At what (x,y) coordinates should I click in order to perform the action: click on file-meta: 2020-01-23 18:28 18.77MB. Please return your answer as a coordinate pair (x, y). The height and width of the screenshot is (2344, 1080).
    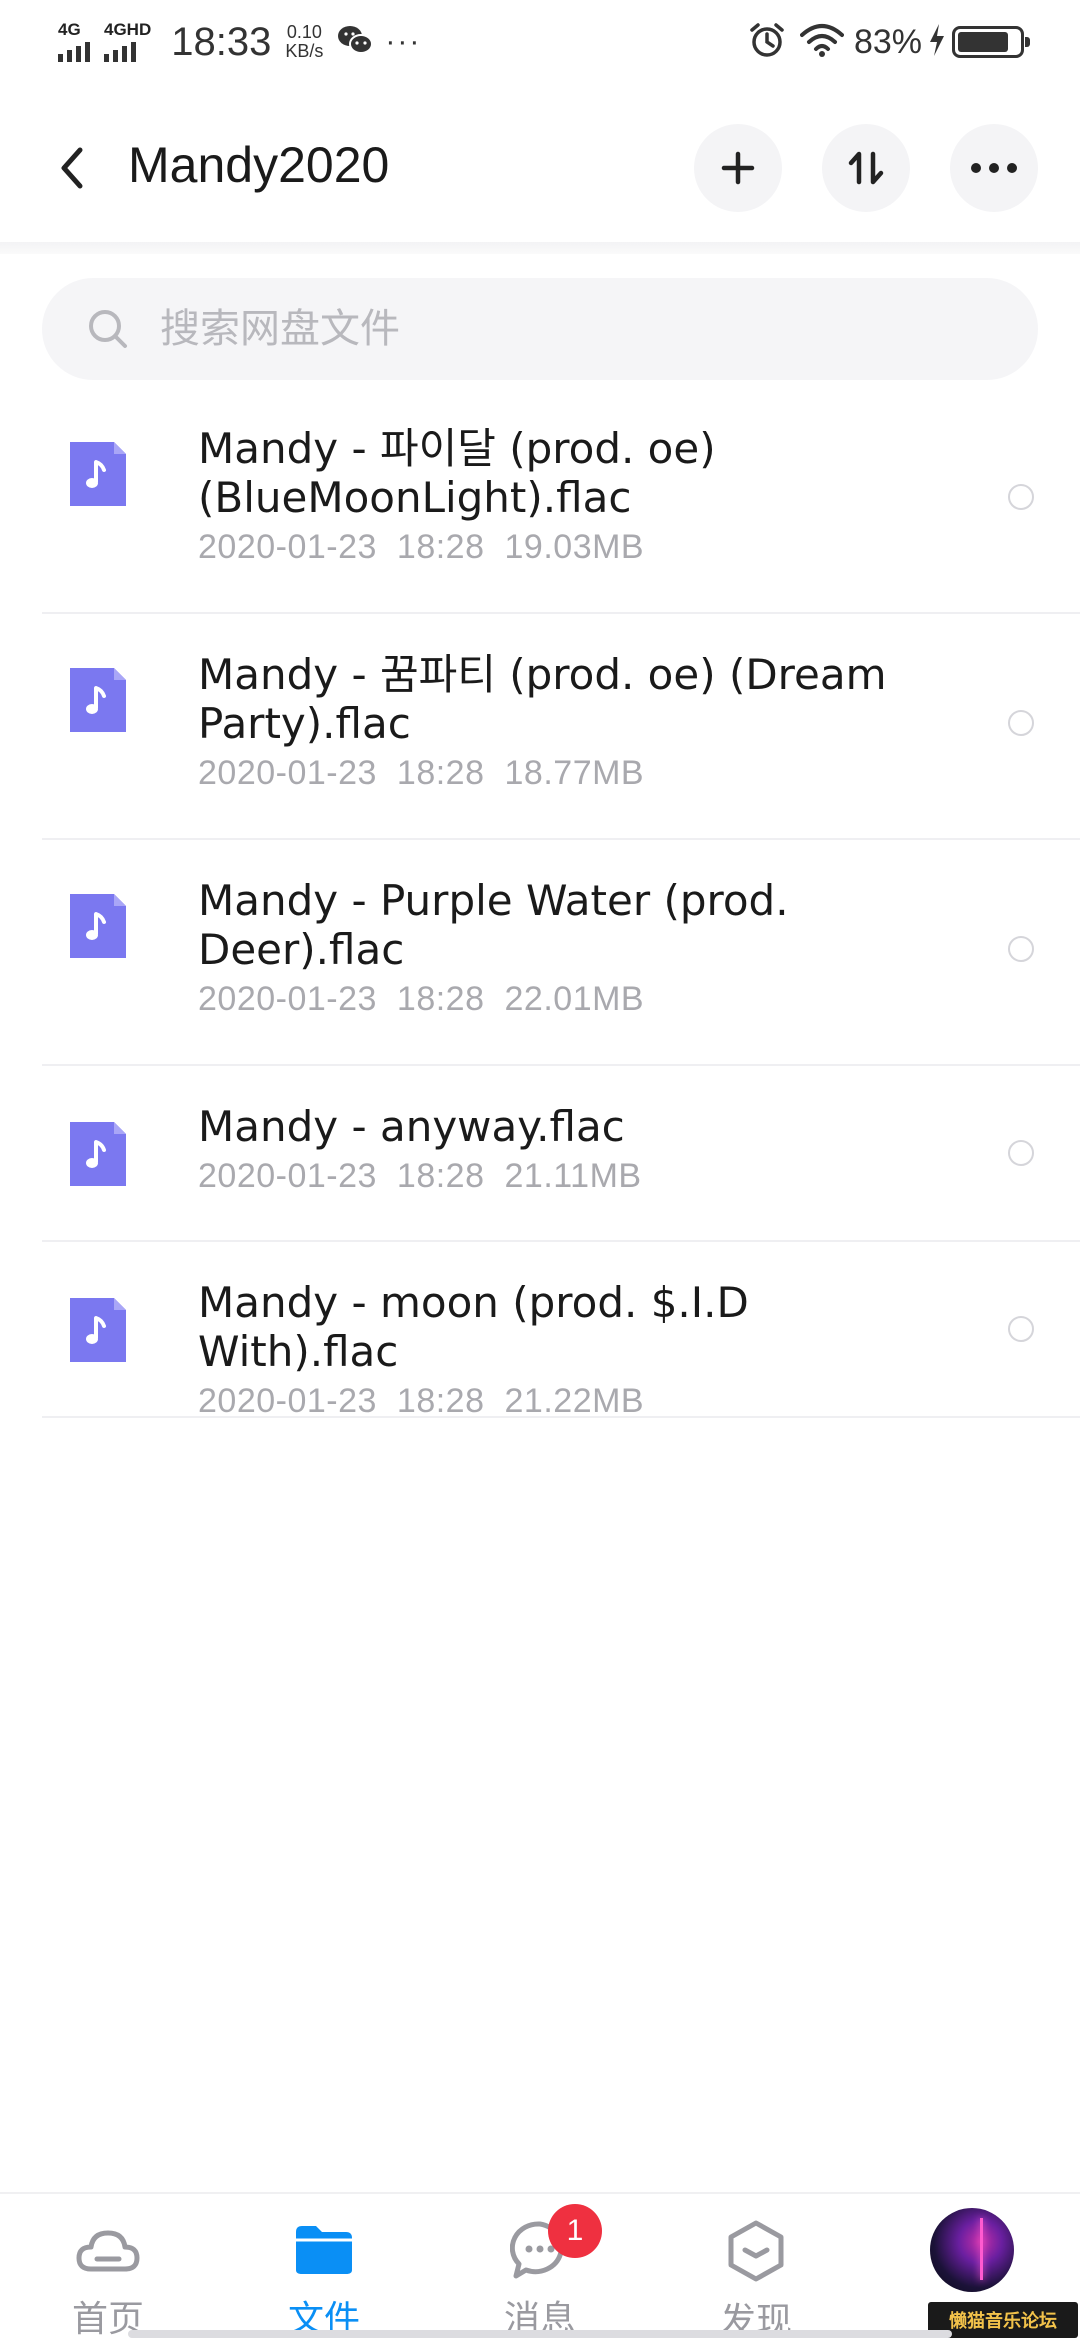
    Looking at the image, I should click on (579, 773).